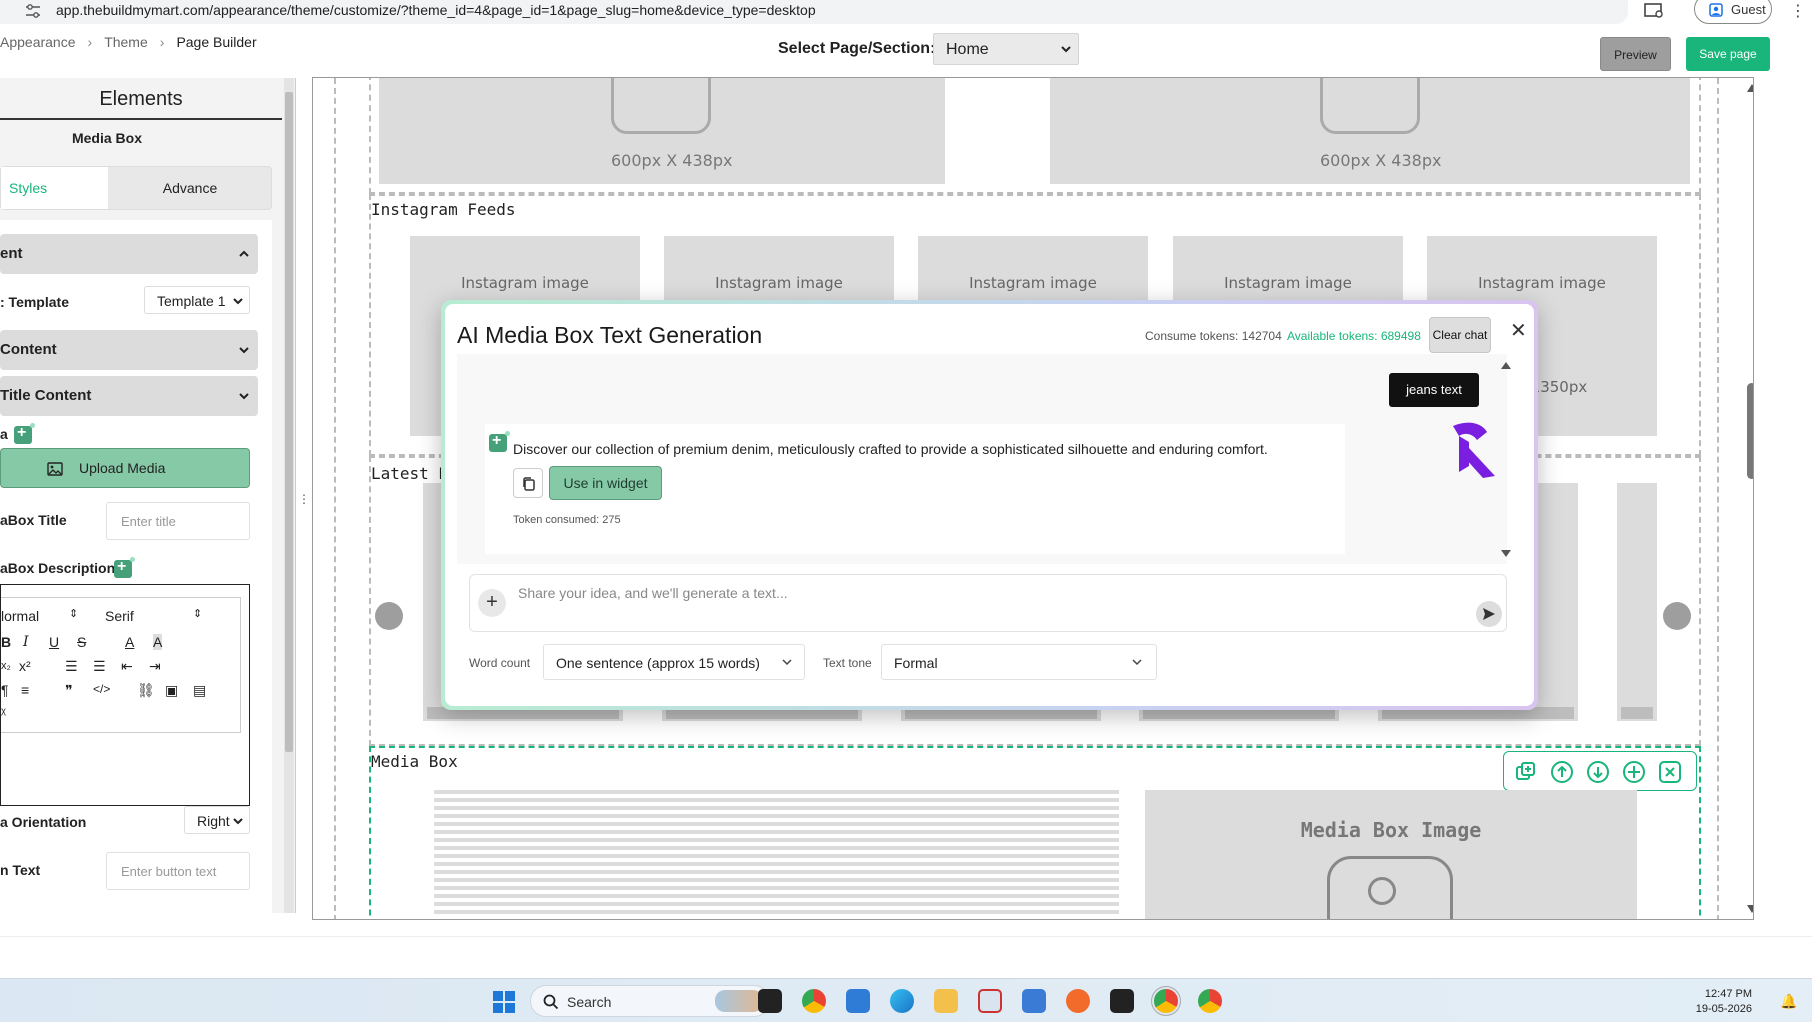  Describe the element at coordinates (6, 642) in the screenshot. I see `bold-icon: B` at that location.